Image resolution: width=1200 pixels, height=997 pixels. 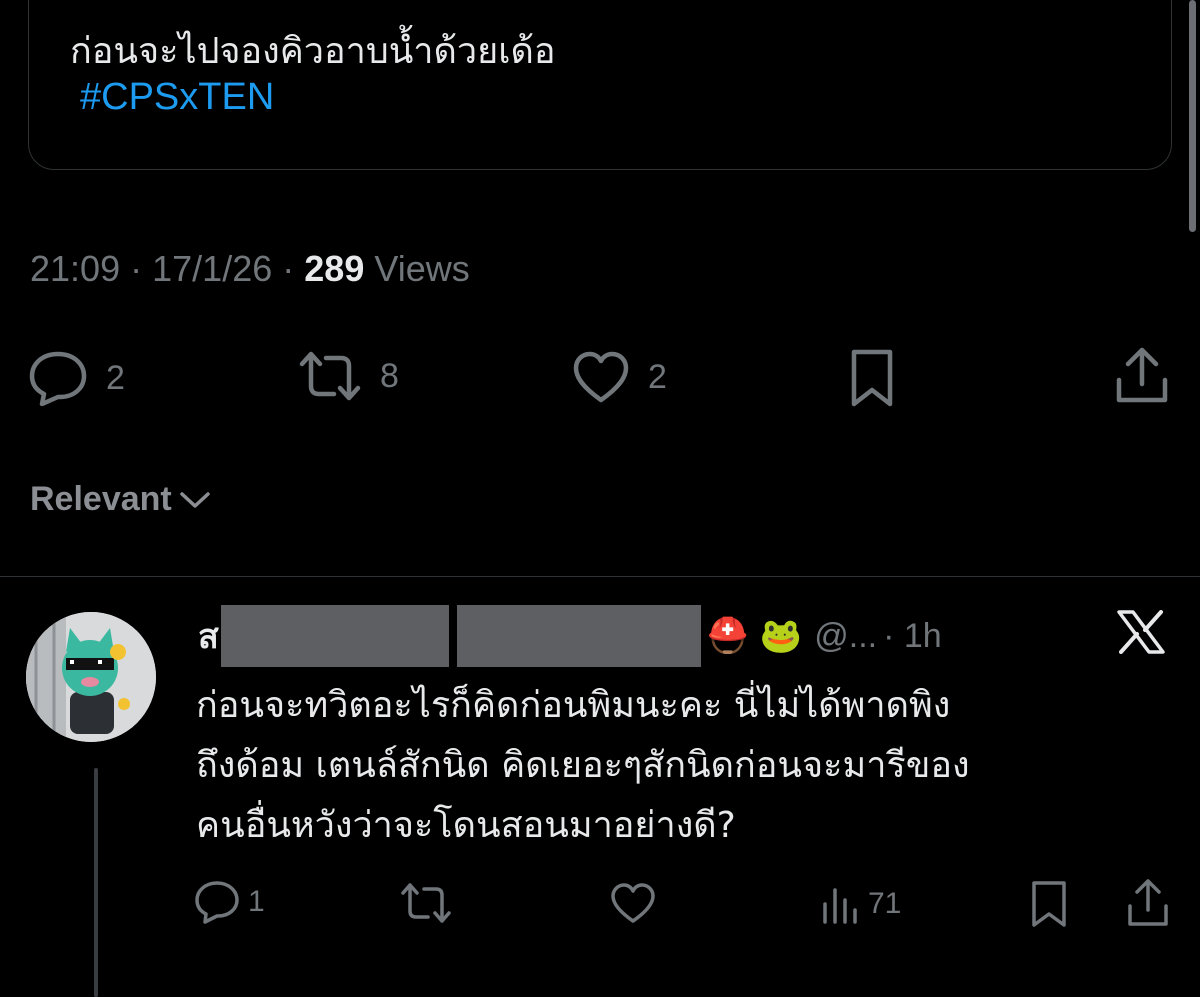 I want to click on name-emojis: ⛑️ 🐸, so click(x=754, y=636).